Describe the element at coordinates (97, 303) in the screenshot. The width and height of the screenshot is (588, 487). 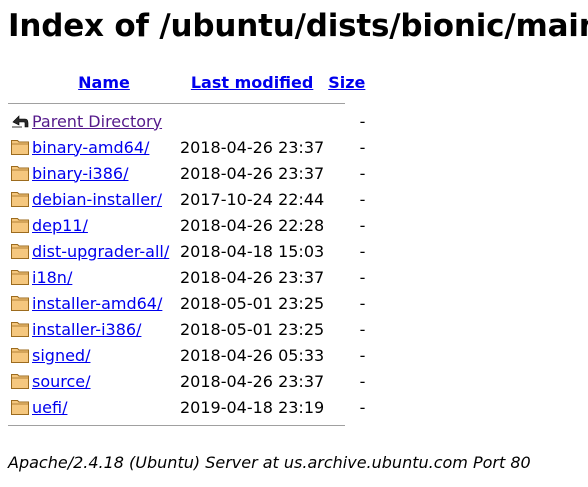
I see `directory-link: installer-amd64/` at that location.